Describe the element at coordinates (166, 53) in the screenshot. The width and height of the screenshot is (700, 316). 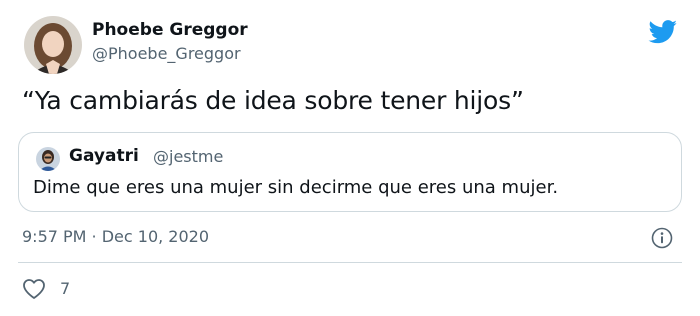
I see `author-handle: @Phoebe_Greggor` at that location.